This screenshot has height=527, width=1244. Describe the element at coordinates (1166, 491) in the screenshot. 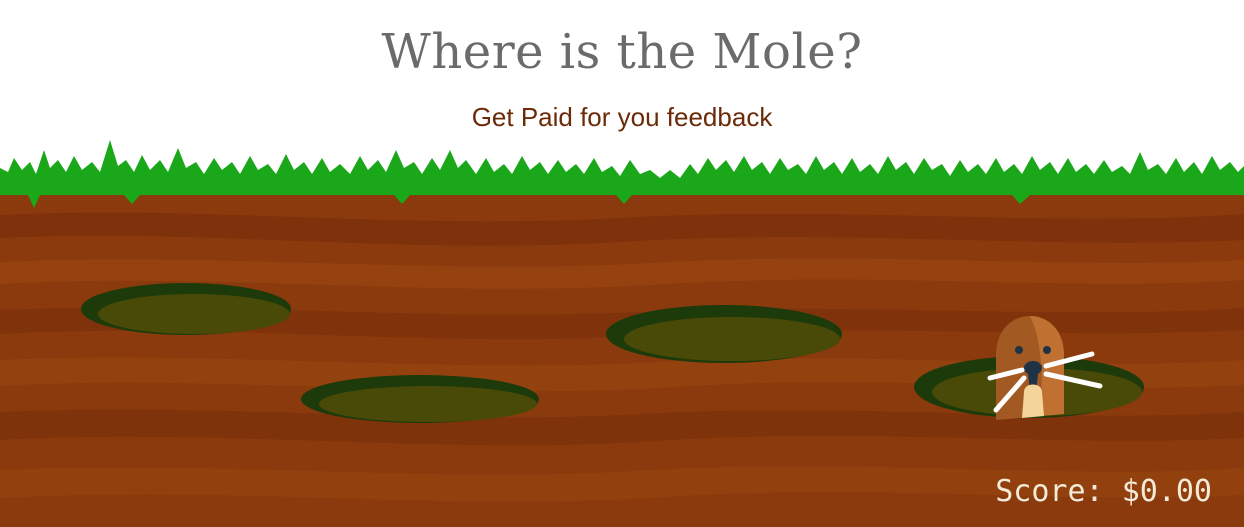

I see `score-value: $0.00` at that location.